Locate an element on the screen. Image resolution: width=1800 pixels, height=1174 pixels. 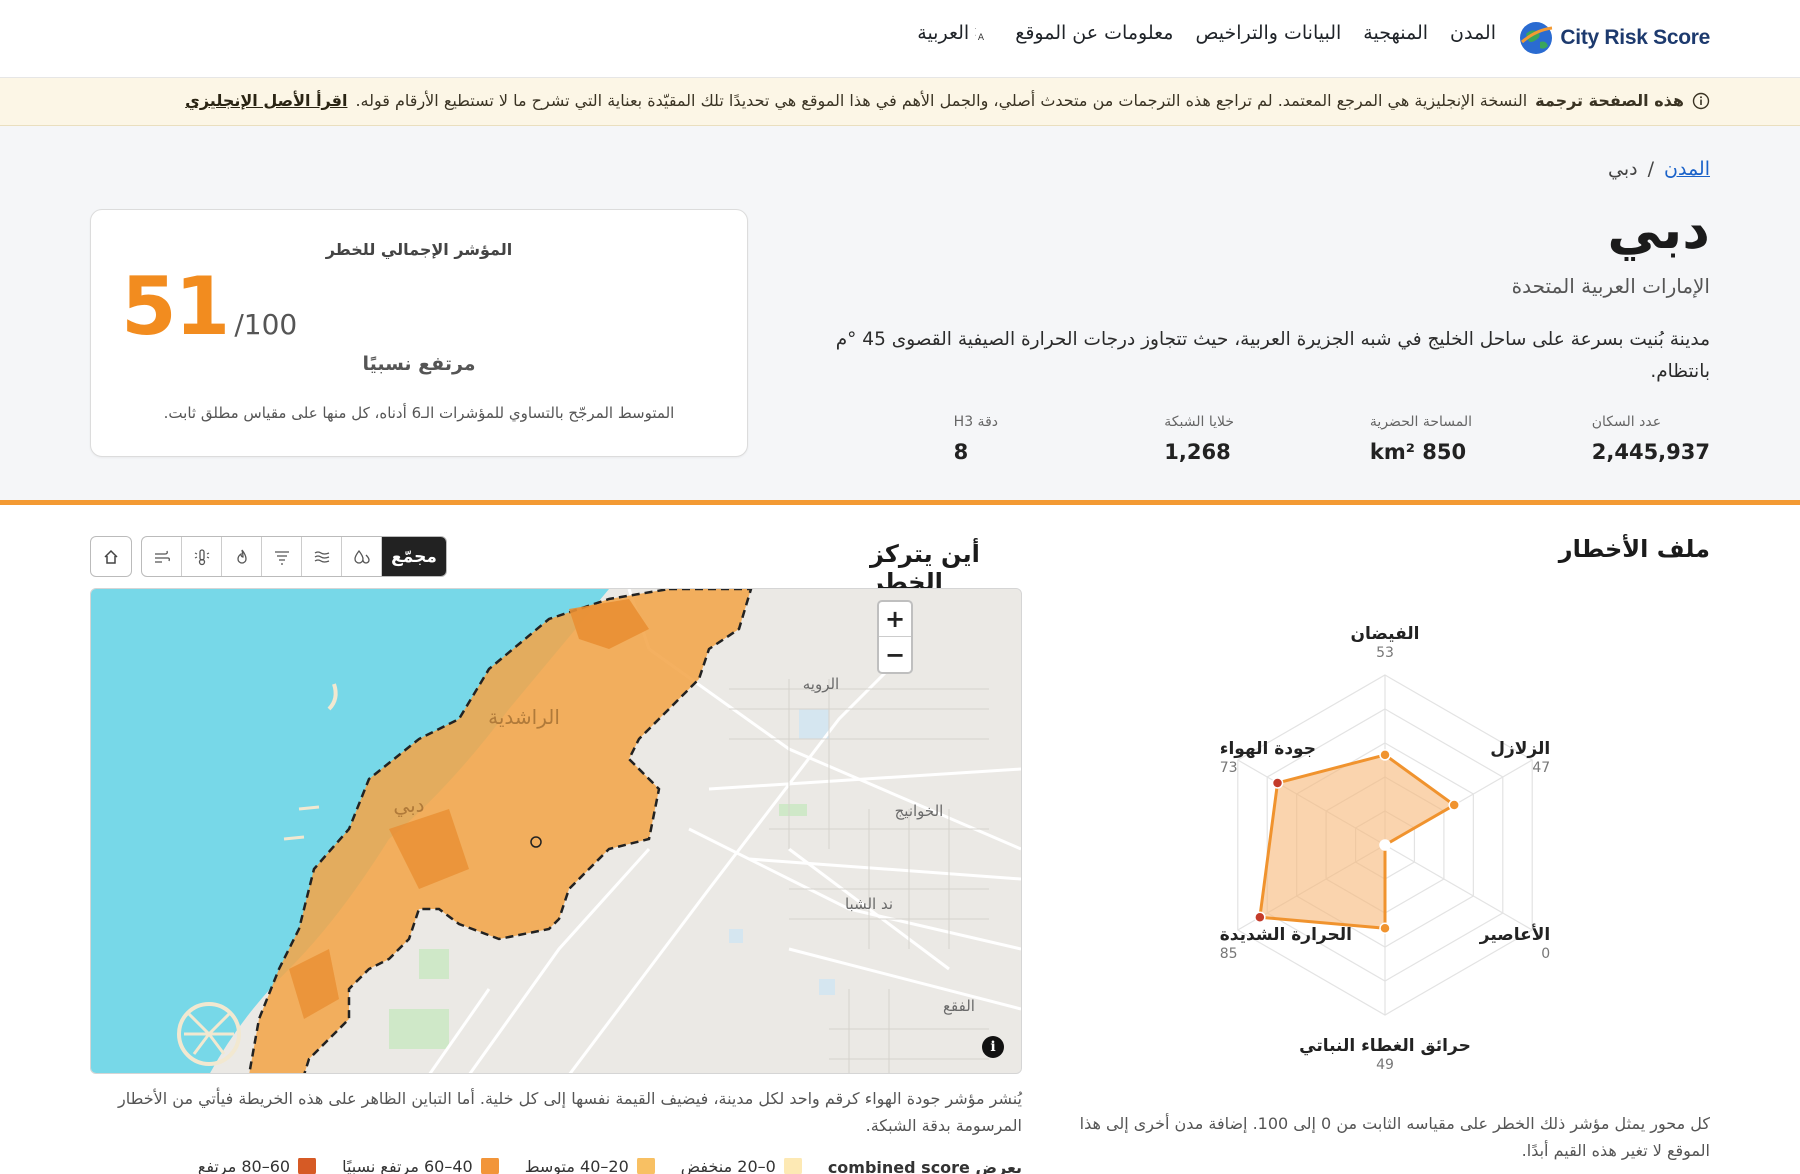
layer-cyclone-button is located at coordinates (162, 556).